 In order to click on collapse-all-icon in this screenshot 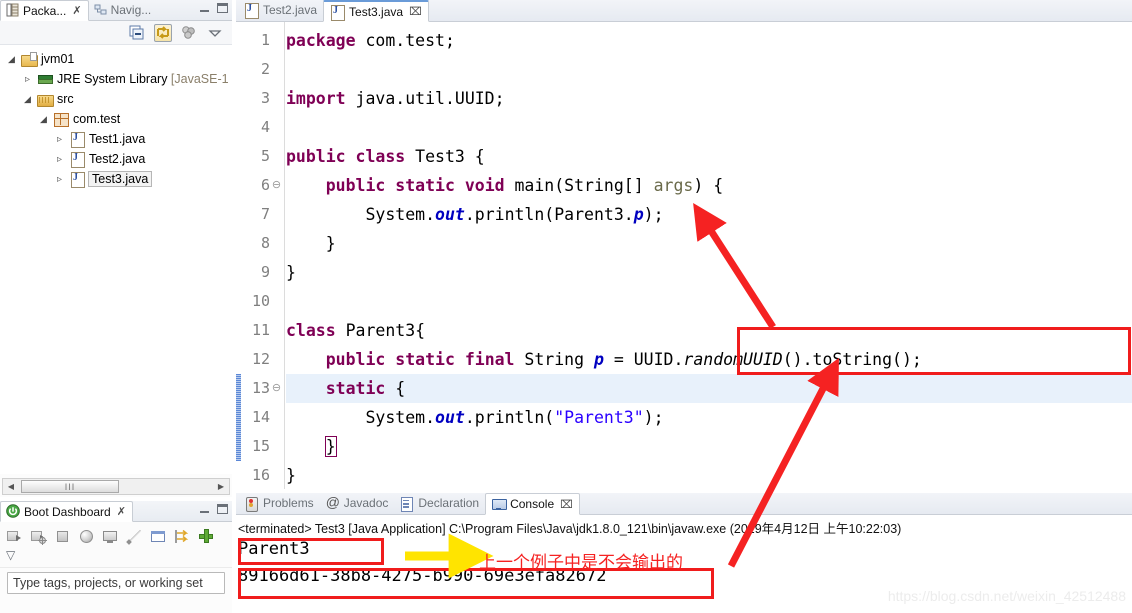, I will do `click(137, 33)`.